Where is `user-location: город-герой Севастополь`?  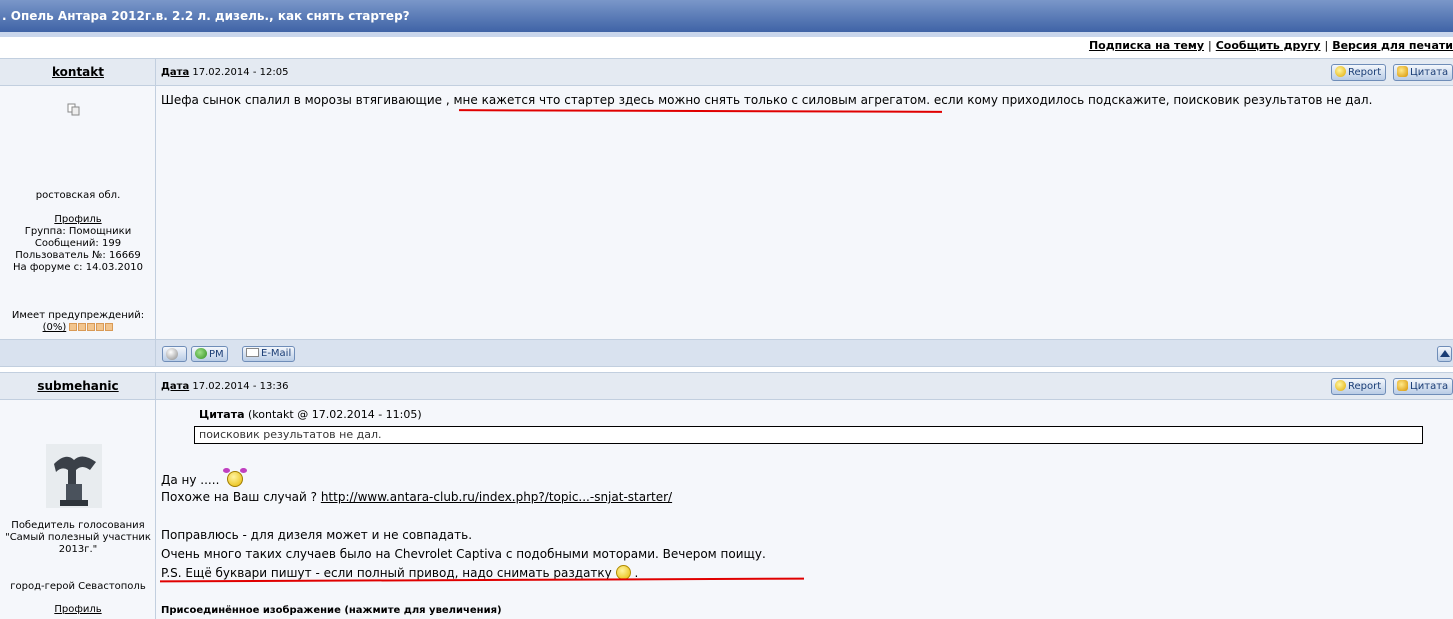 user-location: город-герой Севастополь is located at coordinates (78, 586).